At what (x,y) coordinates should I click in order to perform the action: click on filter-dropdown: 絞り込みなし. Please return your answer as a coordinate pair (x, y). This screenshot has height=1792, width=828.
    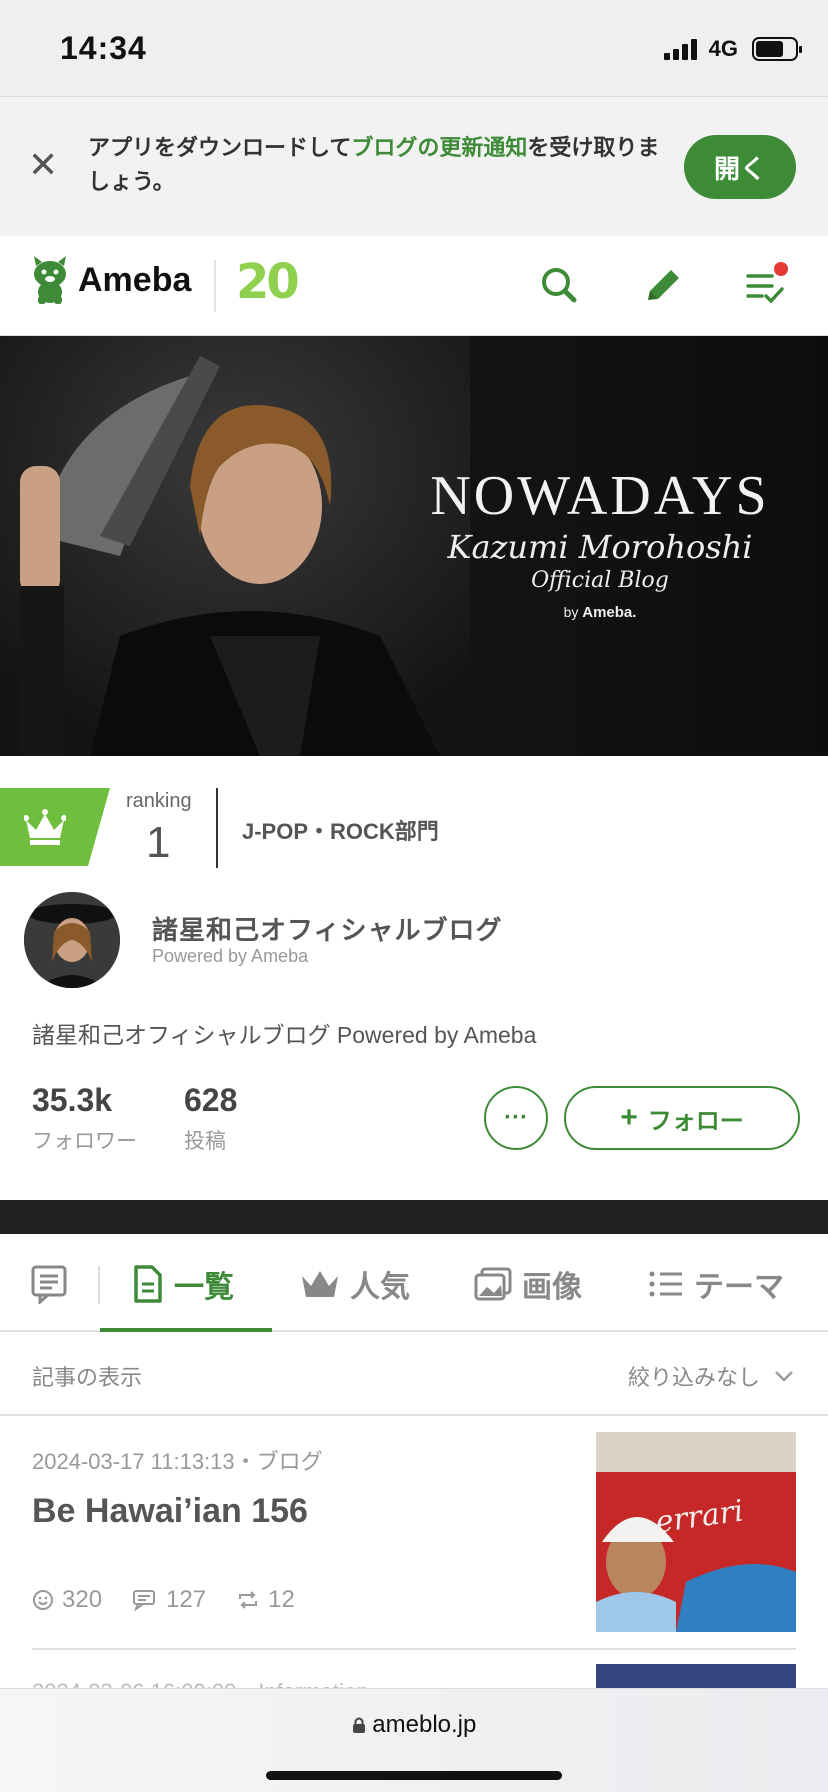
    Looking at the image, I should click on (711, 1376).